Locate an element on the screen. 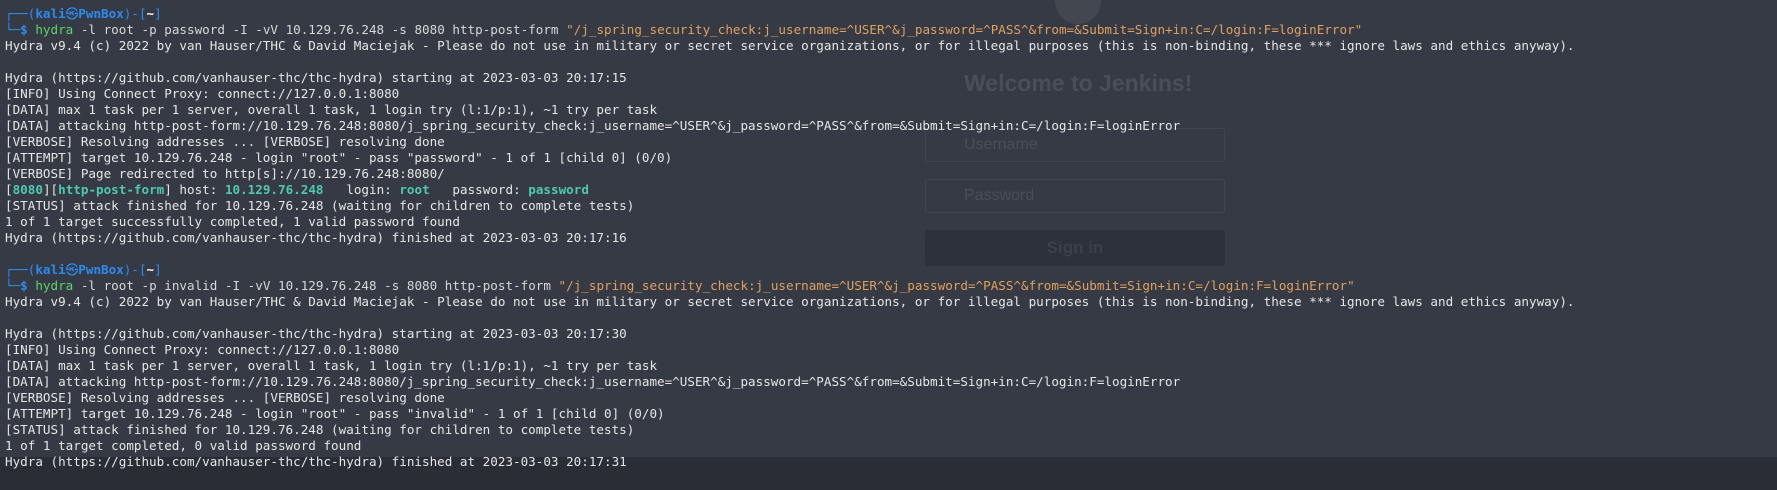  found-login: root is located at coordinates (414, 189).